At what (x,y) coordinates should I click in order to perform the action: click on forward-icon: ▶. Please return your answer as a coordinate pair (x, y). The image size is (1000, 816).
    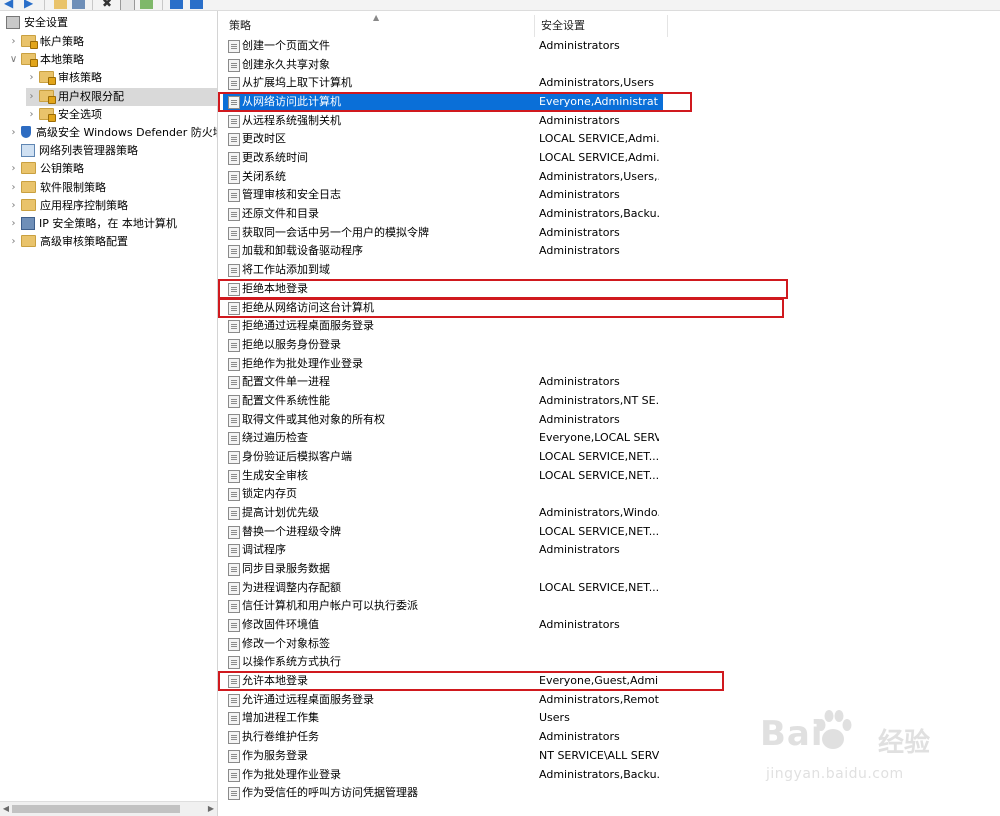
    Looking at the image, I should click on (30, 4).